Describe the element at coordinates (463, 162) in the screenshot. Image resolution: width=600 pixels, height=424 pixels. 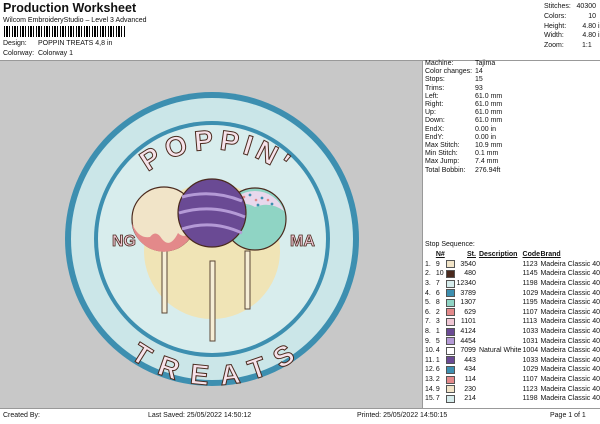
I see `info-row: Max Jump: 7.4 mm` at that location.